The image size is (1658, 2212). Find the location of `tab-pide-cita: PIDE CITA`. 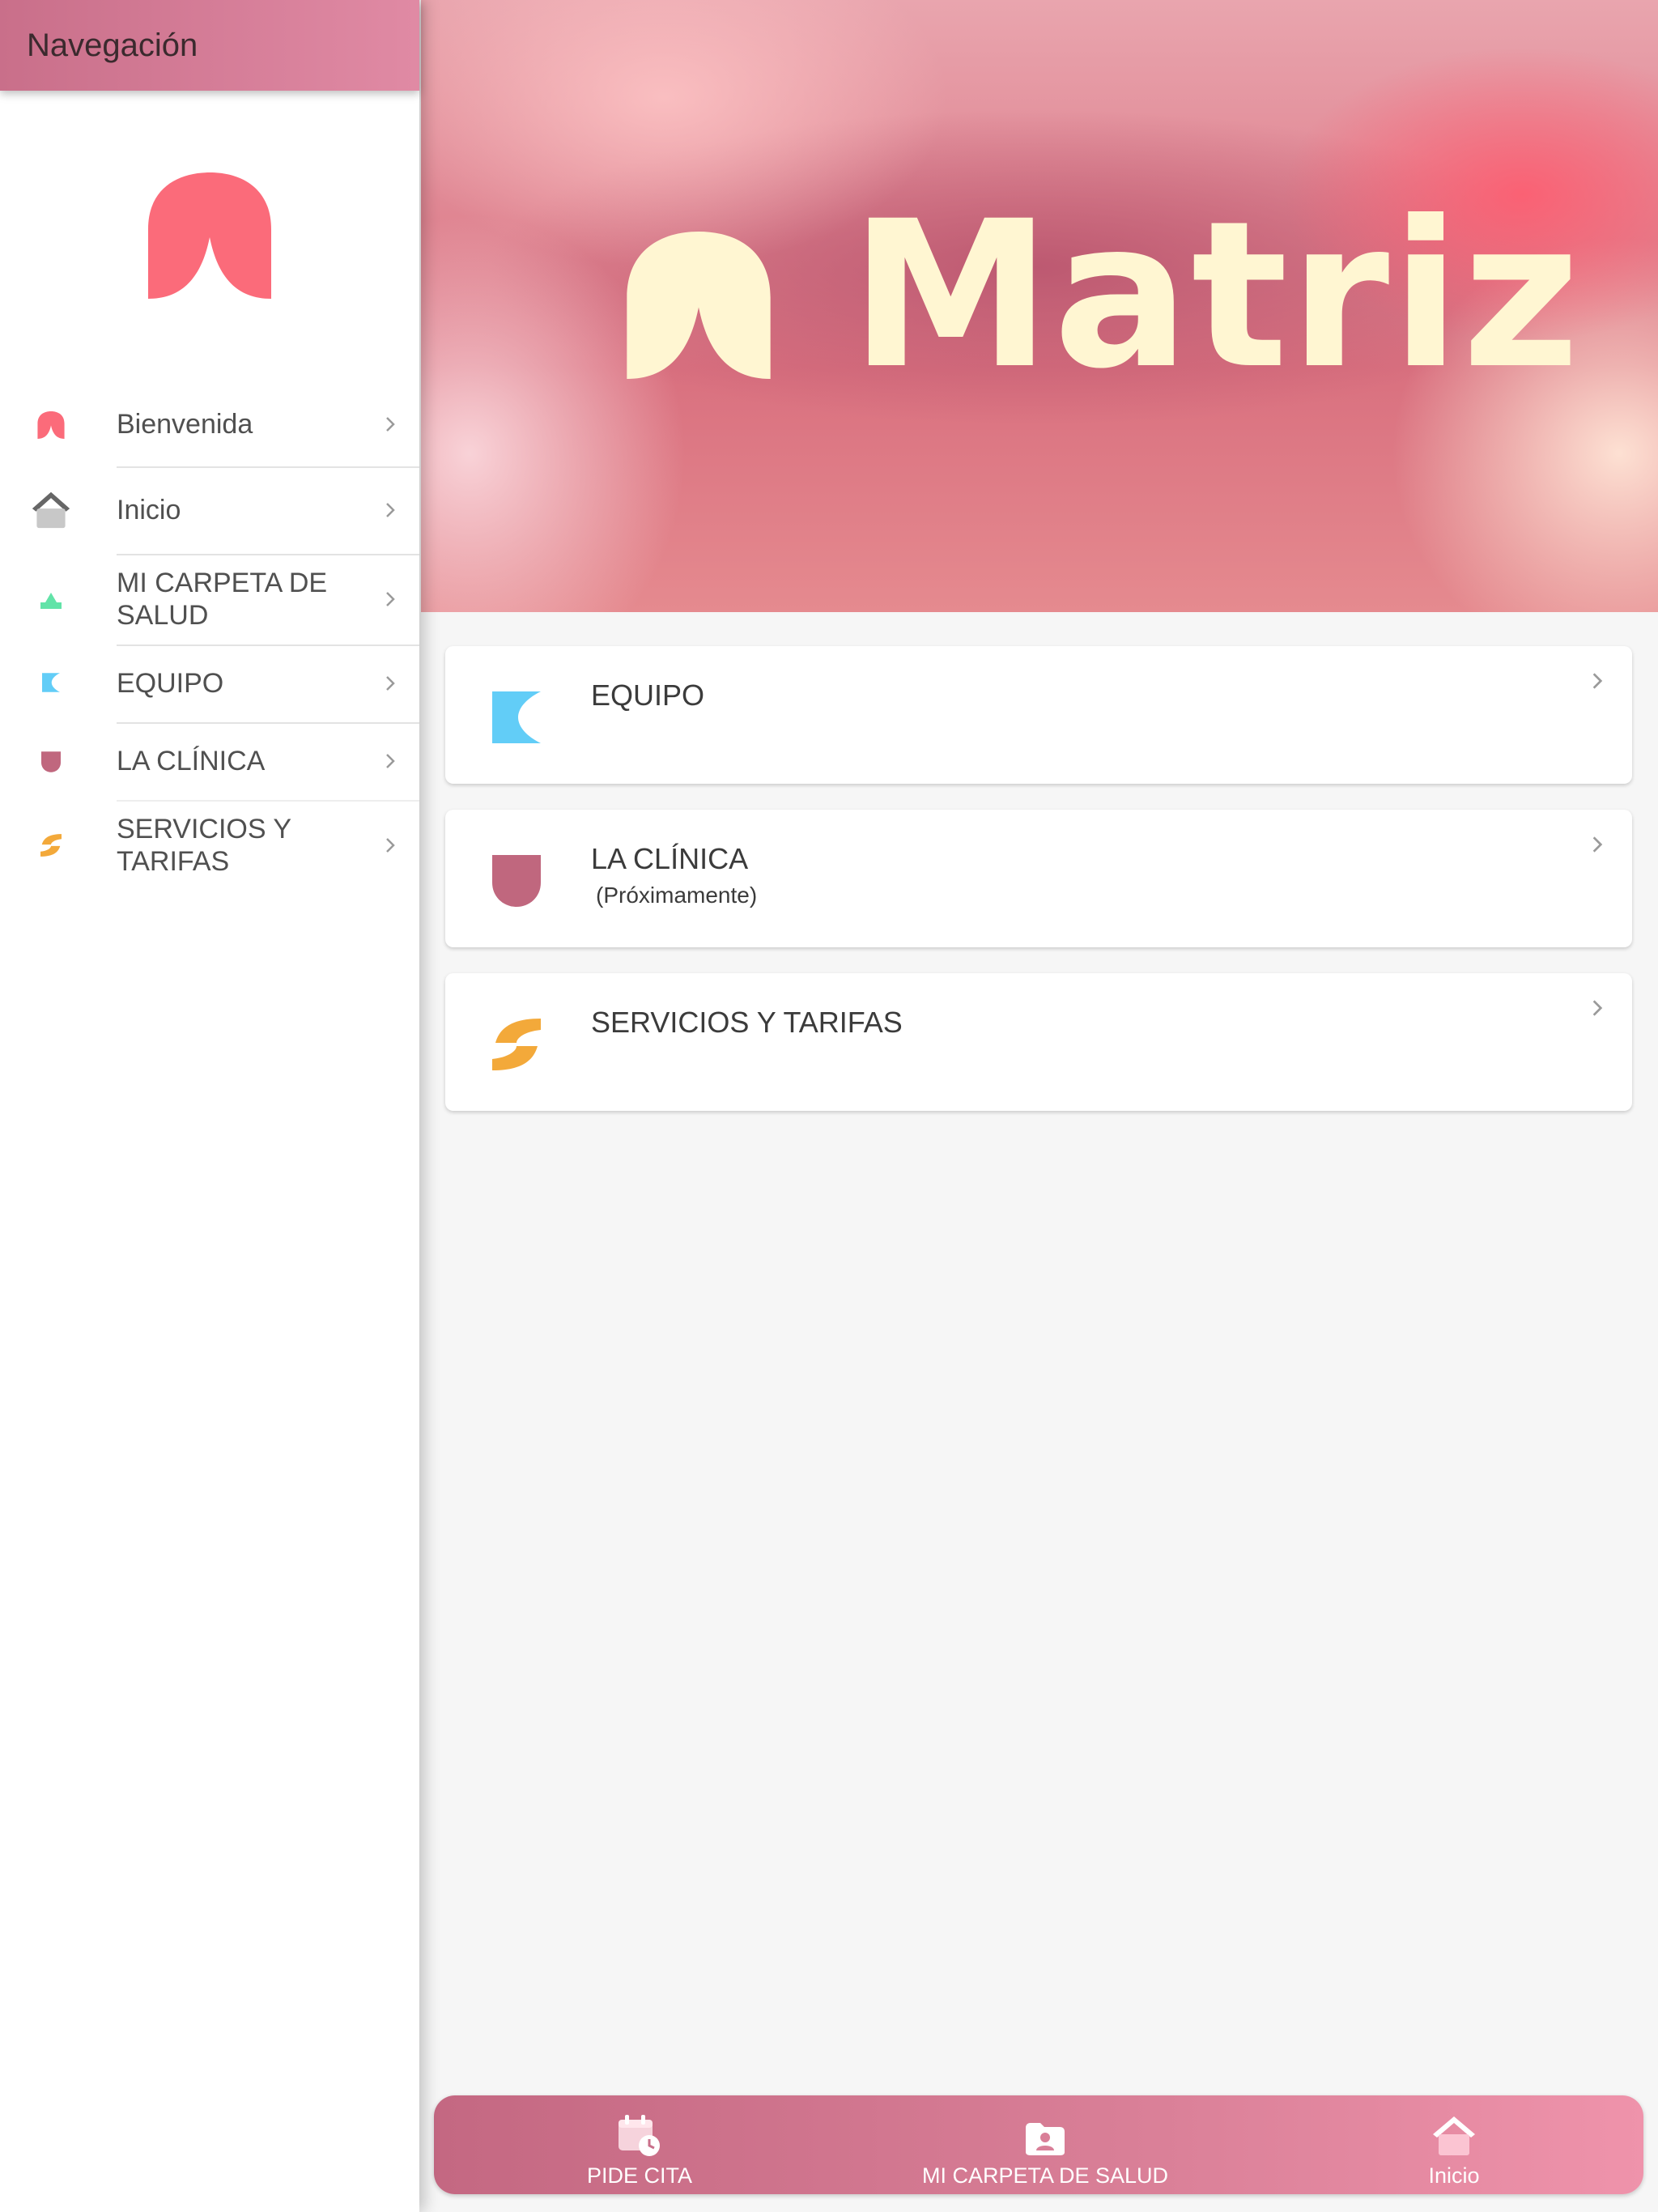

tab-pide-cita: PIDE CITA is located at coordinates (639, 2145).